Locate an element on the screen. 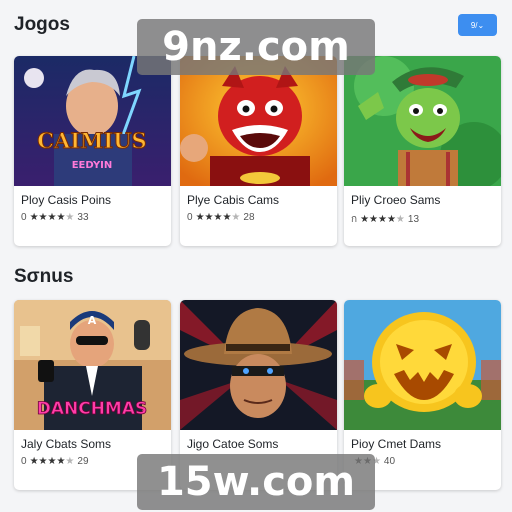 The image size is (512, 512). dropdown-button: 9/⌄ is located at coordinates (477, 25).